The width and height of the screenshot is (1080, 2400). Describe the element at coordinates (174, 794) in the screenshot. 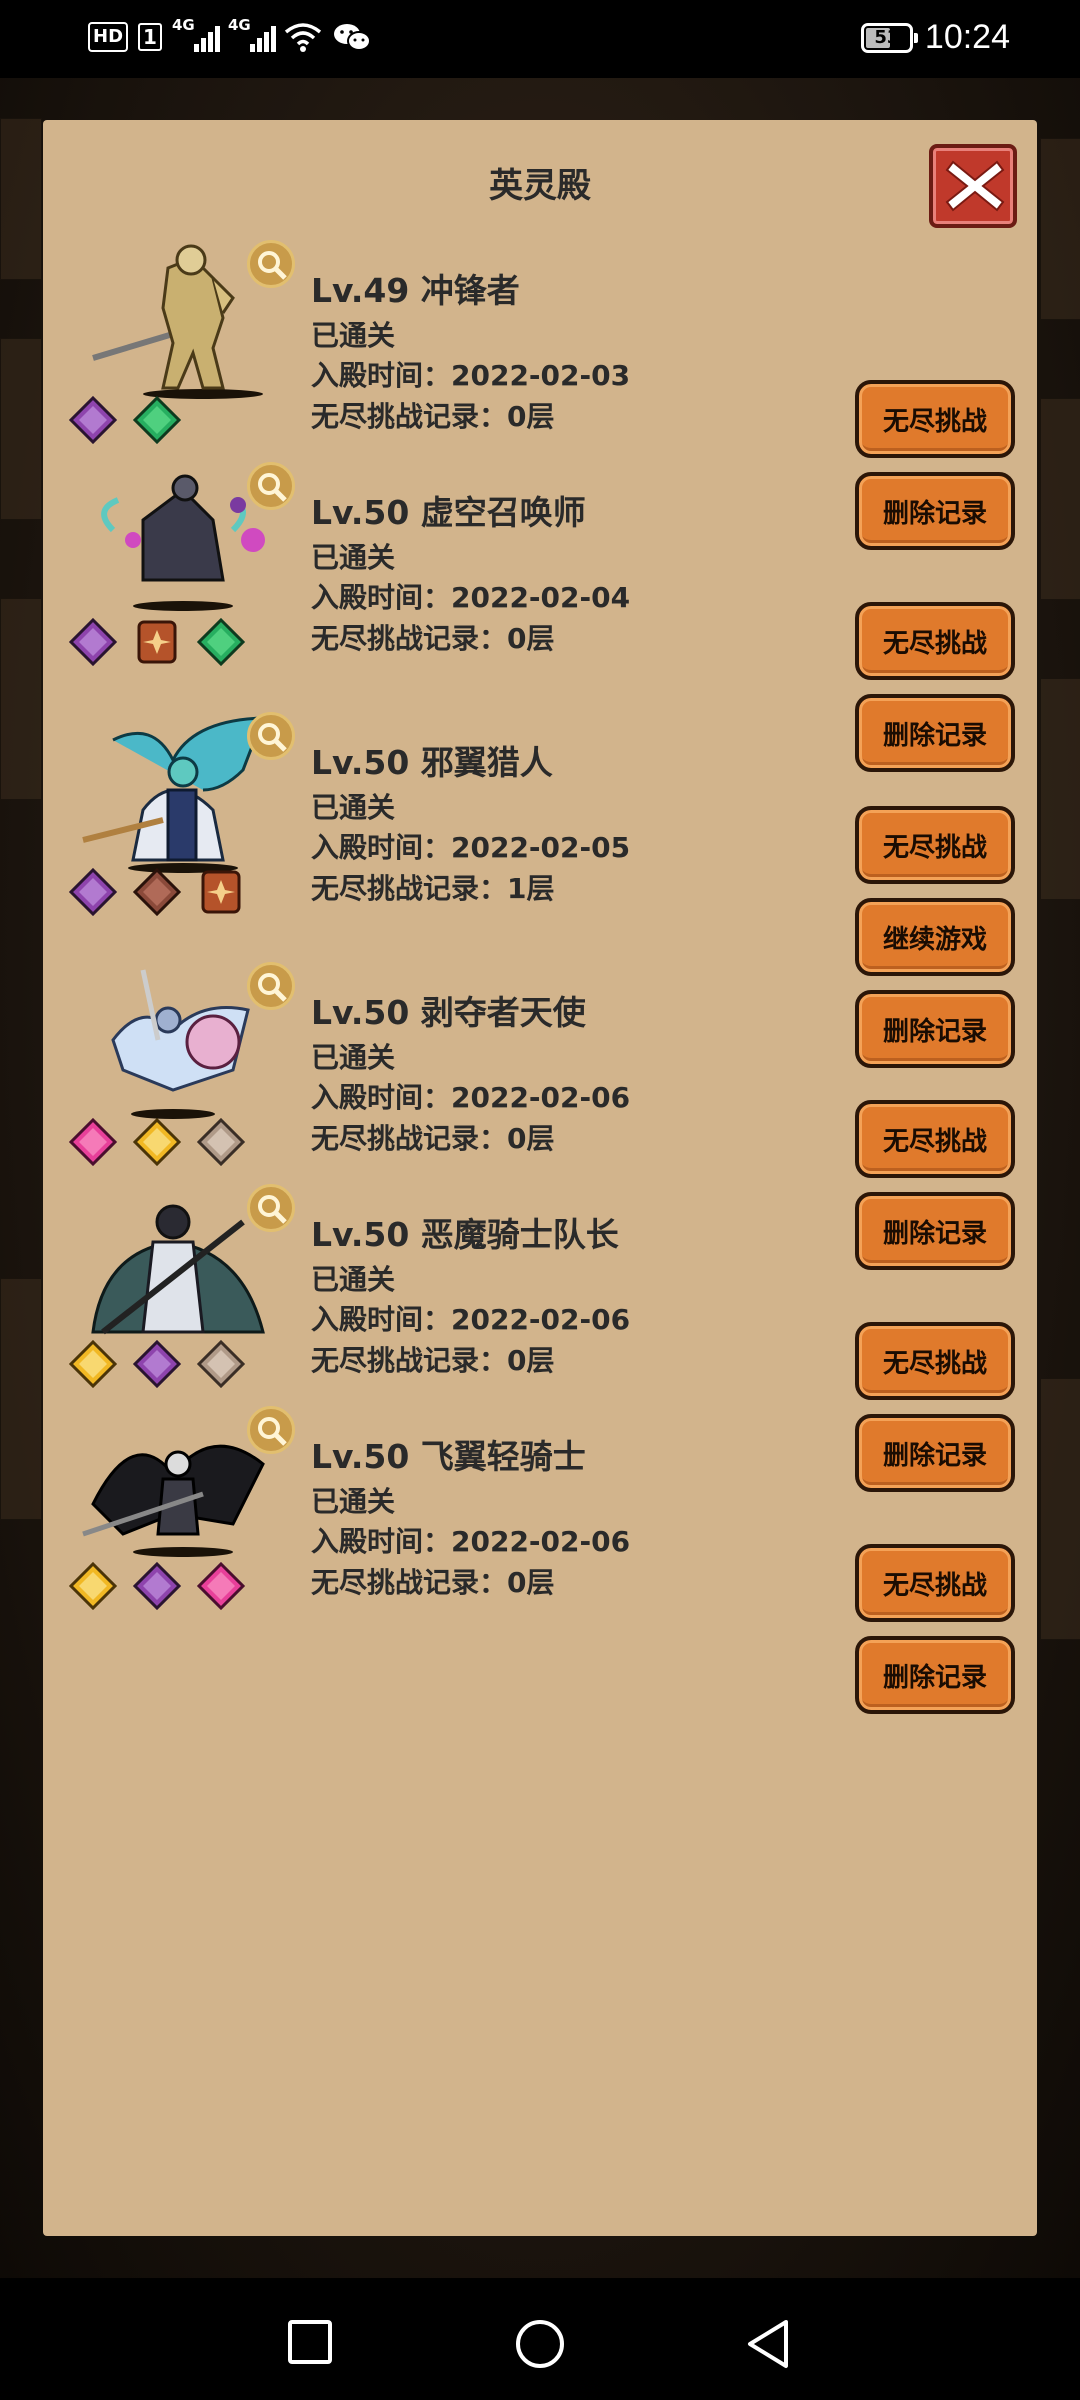

I see `hero-portrait-evil-wing-hunter` at that location.